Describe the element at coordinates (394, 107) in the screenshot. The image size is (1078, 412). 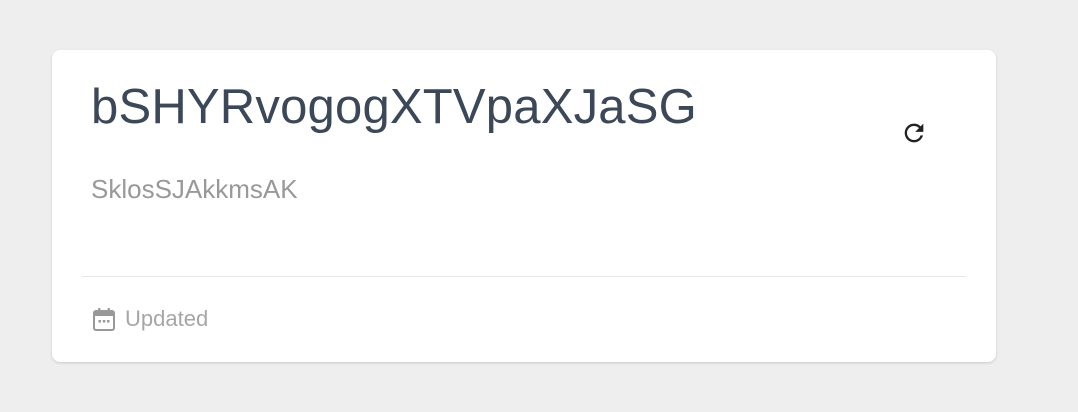
I see `card-title: bSHYRvogogXTVpaXJaSG` at that location.